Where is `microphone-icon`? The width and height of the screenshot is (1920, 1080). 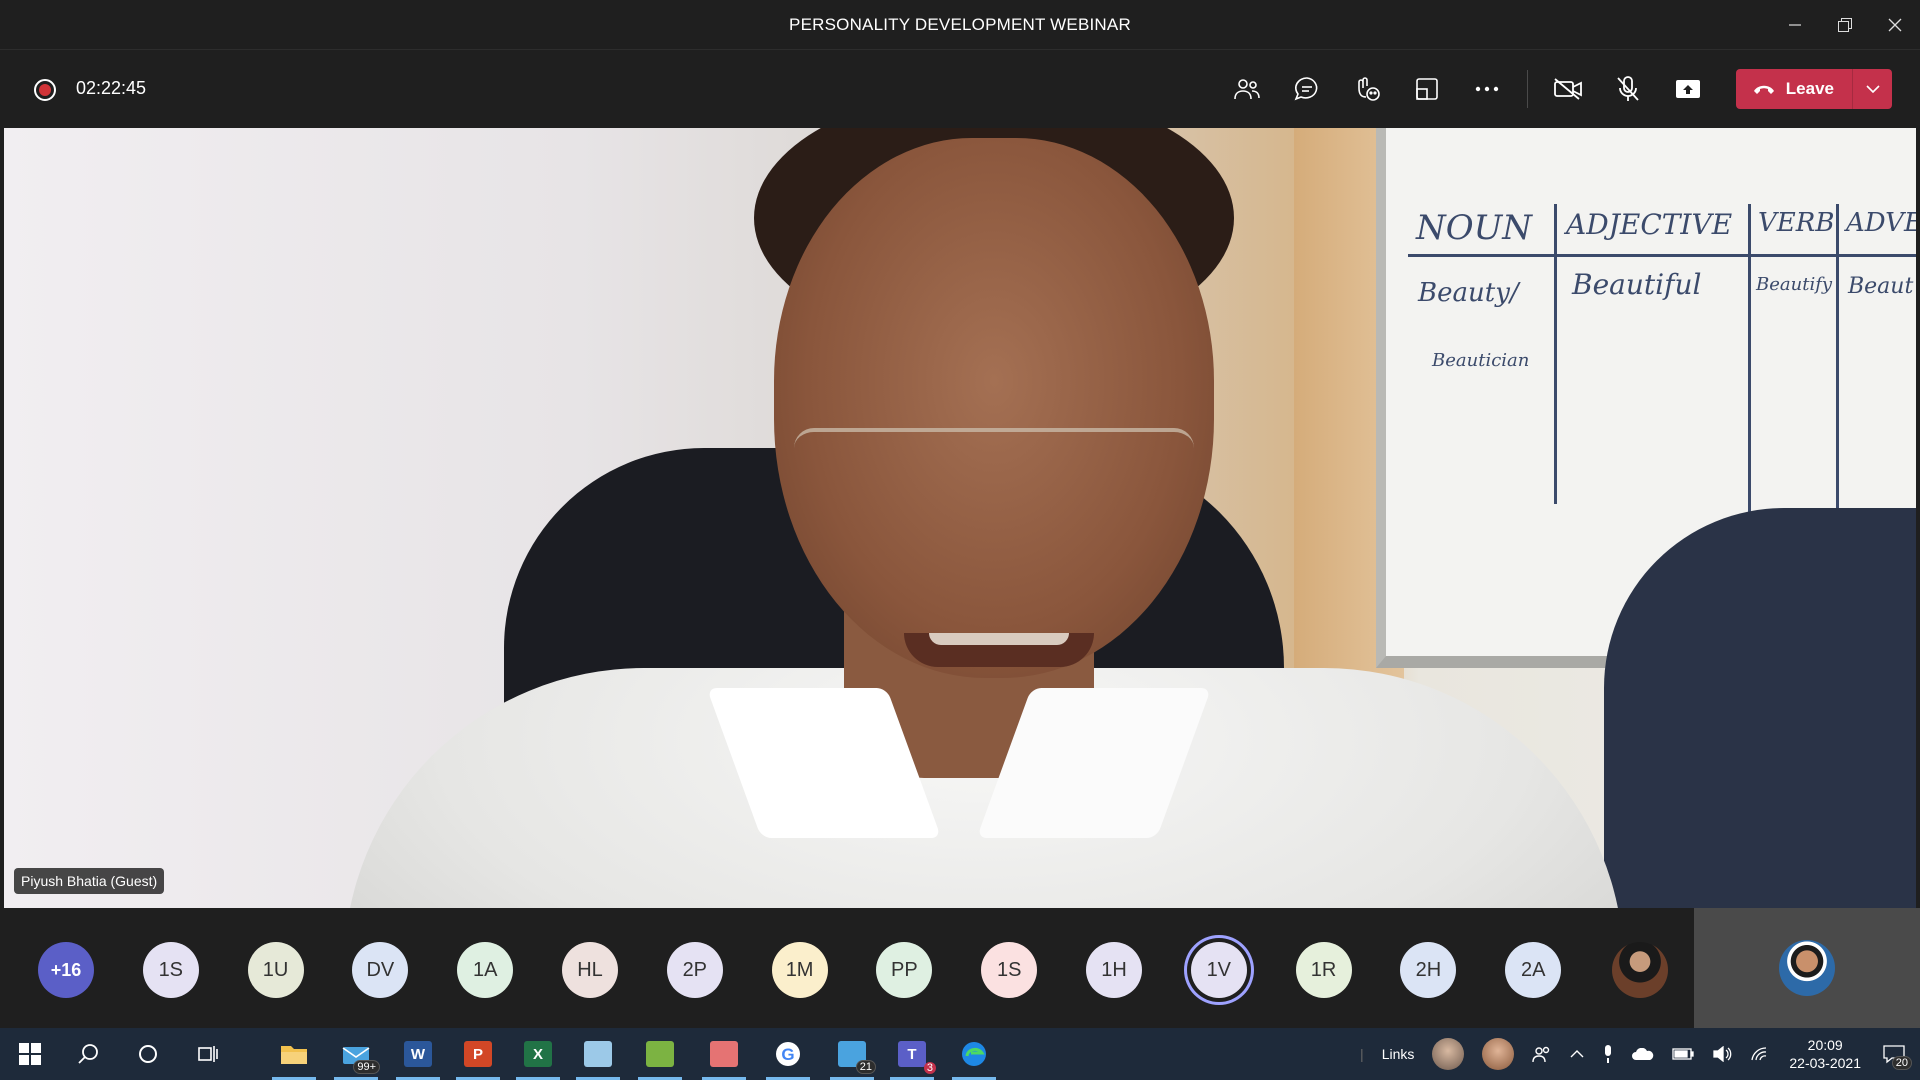
microphone-icon is located at coordinates (1608, 1054).